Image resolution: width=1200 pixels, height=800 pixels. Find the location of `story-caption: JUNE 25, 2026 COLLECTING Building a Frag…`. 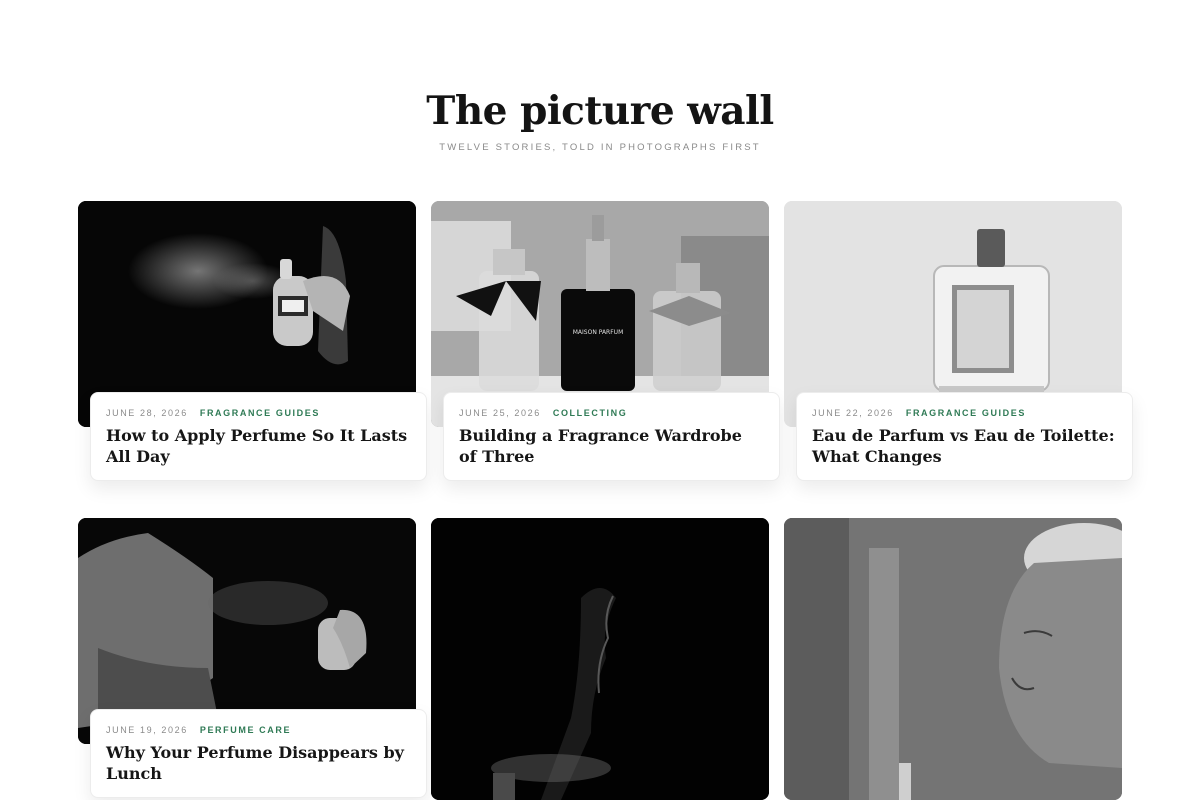

story-caption: JUNE 25, 2026 COLLECTING Building a Frag… is located at coordinates (611, 436).